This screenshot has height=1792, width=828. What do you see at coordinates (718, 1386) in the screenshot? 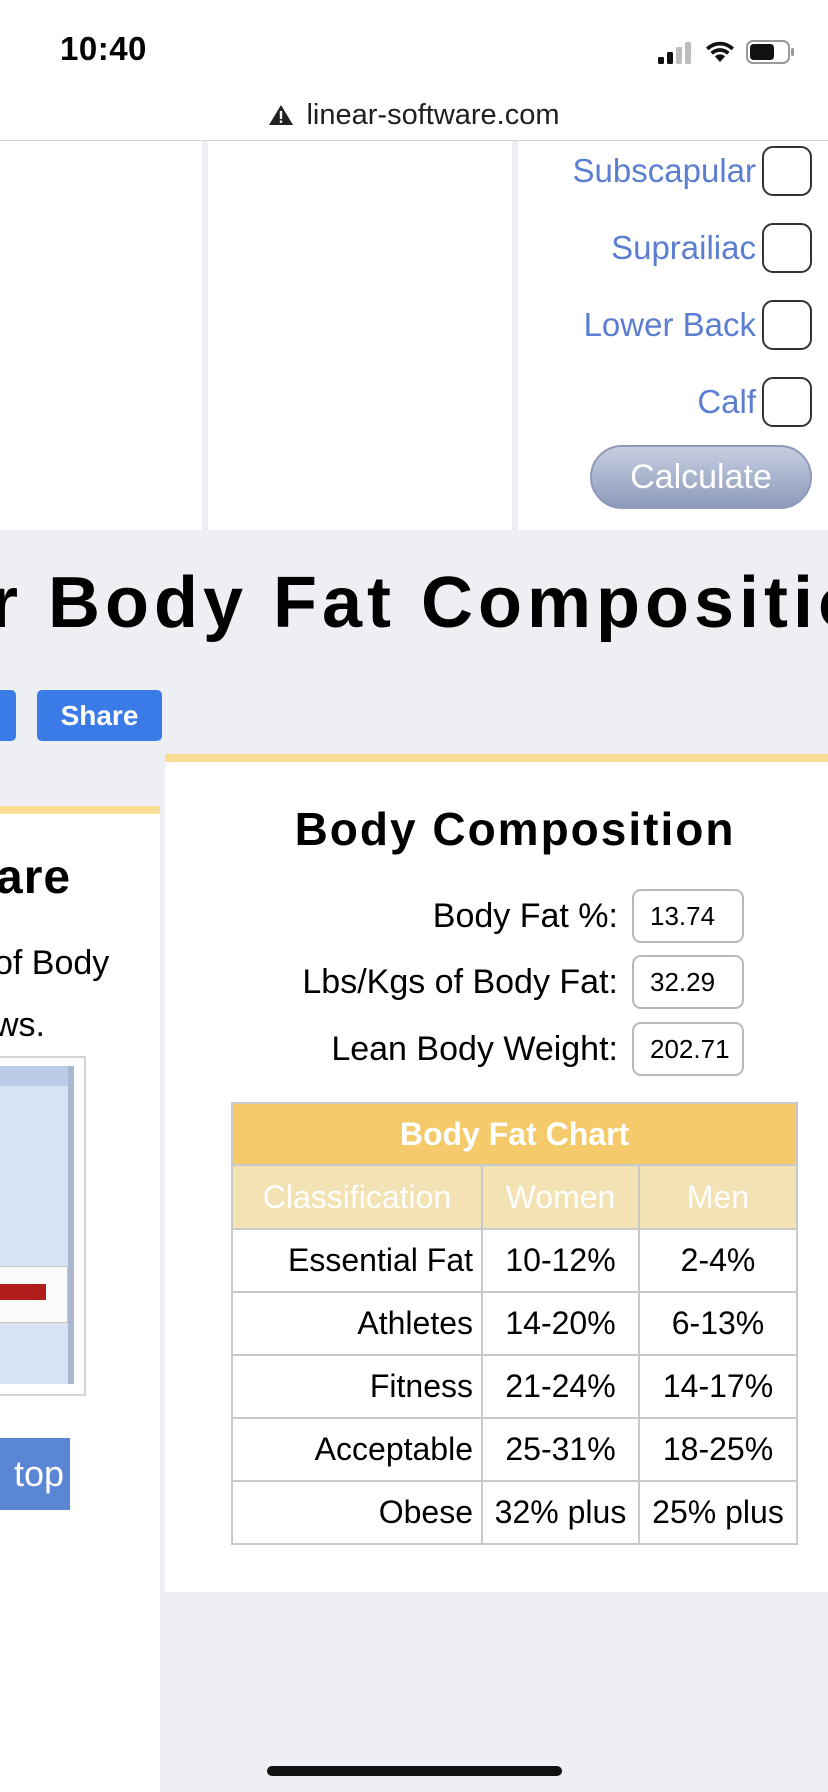
I see `men-cell: 14-17%` at bounding box center [718, 1386].